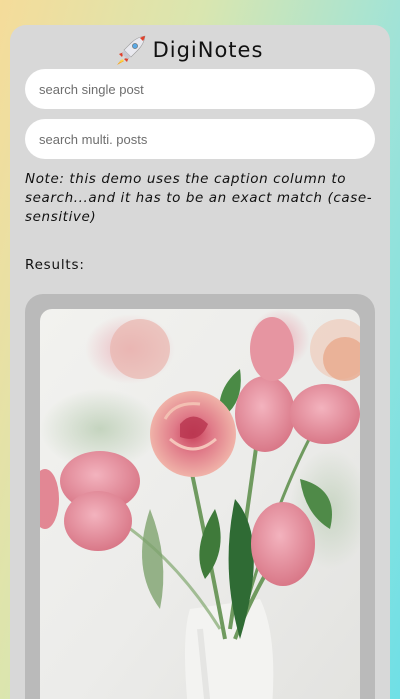  I want to click on search-multi-posts-input, so click(200, 139).